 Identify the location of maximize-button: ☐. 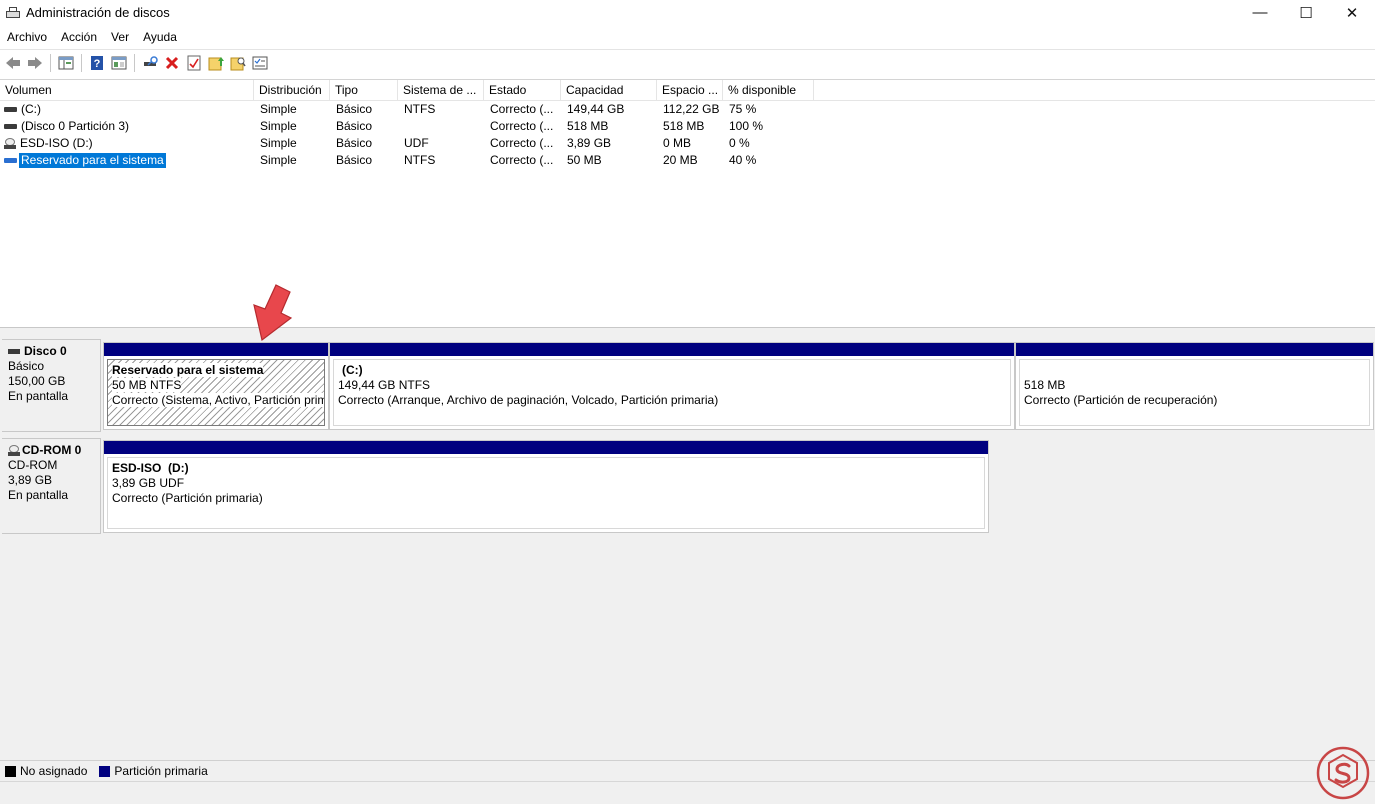
(1306, 12).